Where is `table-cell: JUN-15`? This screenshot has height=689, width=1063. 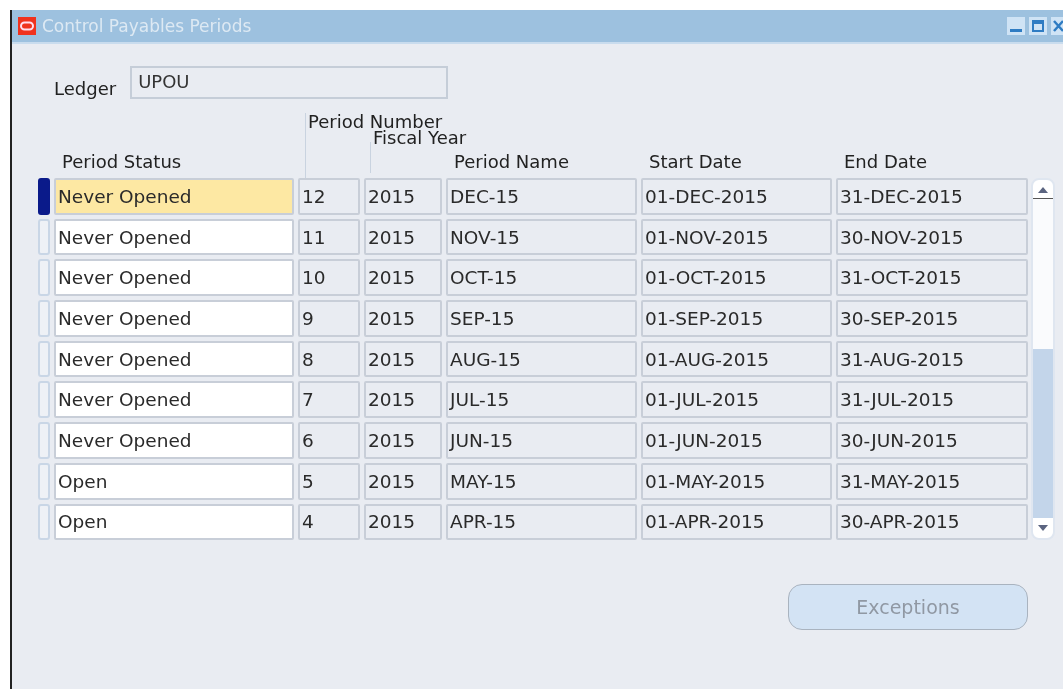 table-cell: JUN-15 is located at coordinates (541, 440).